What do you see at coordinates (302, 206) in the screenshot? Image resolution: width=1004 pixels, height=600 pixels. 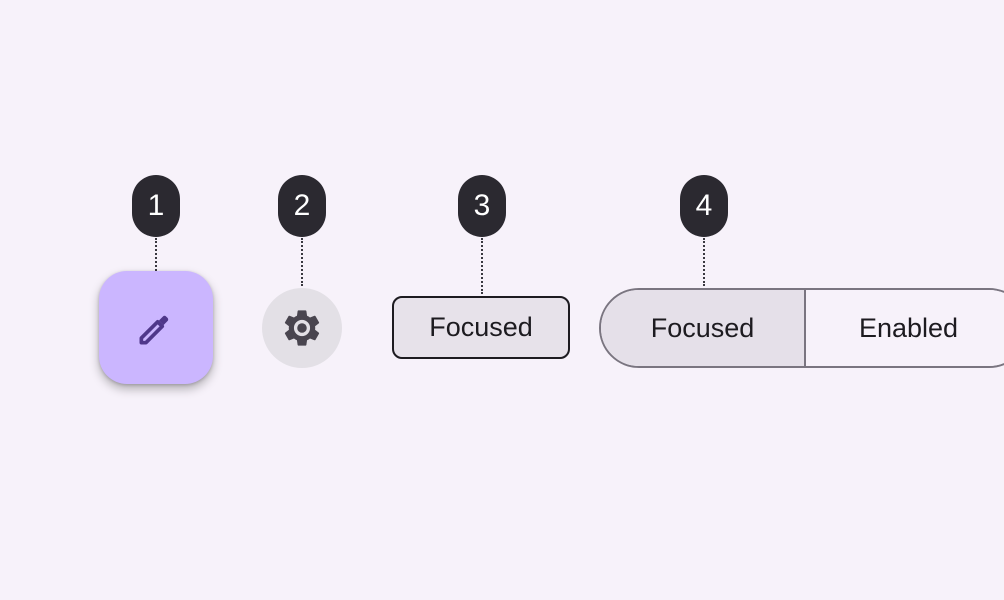 I see `callout-badge-2: 2` at bounding box center [302, 206].